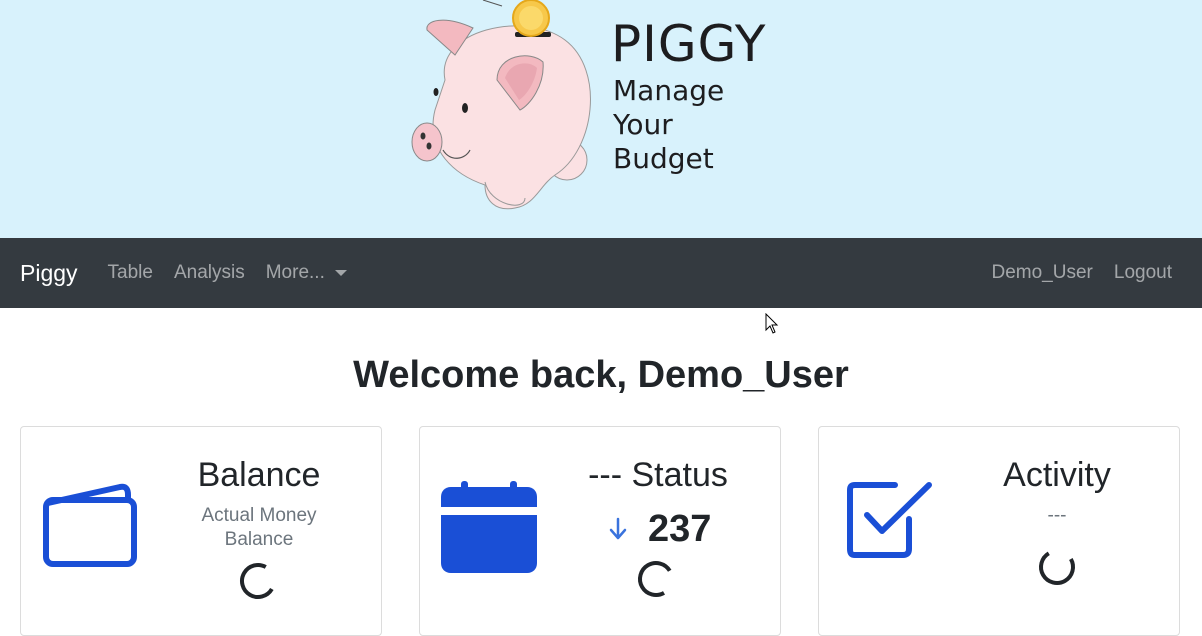  Describe the element at coordinates (501, 105) in the screenshot. I see `piggy-bank-logo` at that location.